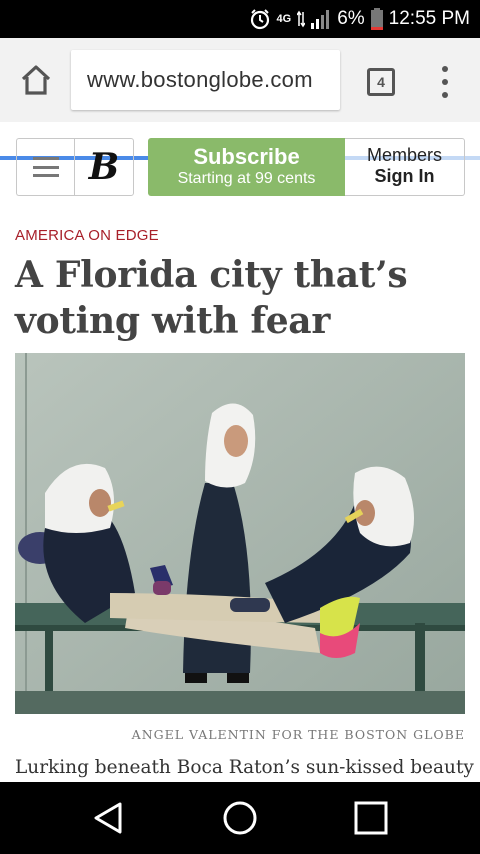  I want to click on photo-credit: ANGEL VALENTIN FOR THE BOSTON GLOBE, so click(298, 734).